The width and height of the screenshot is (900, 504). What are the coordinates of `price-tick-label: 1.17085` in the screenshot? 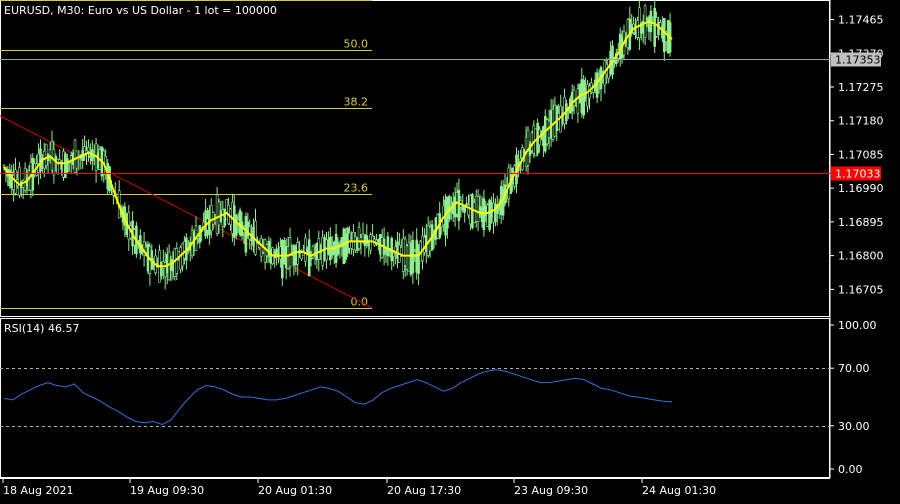 It's located at (861, 154).